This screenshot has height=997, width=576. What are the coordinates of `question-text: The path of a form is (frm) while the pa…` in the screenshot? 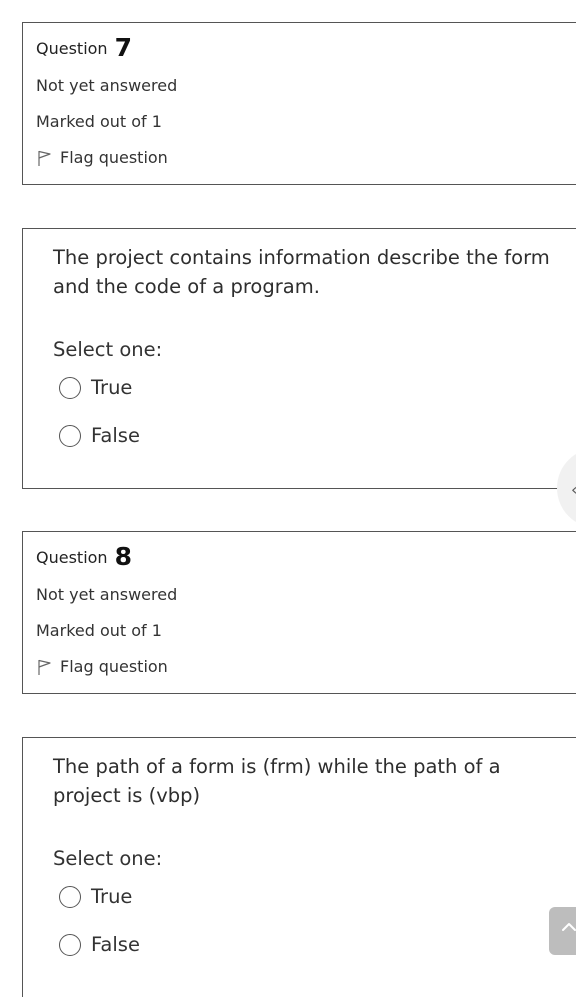 It's located at (277, 781).